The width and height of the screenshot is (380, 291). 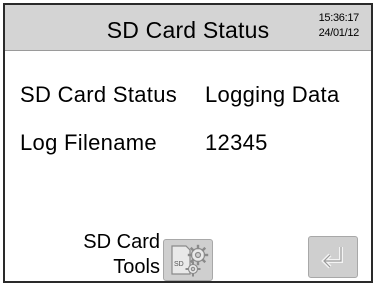 I want to click on sd-card-gears-icon: SD, so click(x=190, y=260).